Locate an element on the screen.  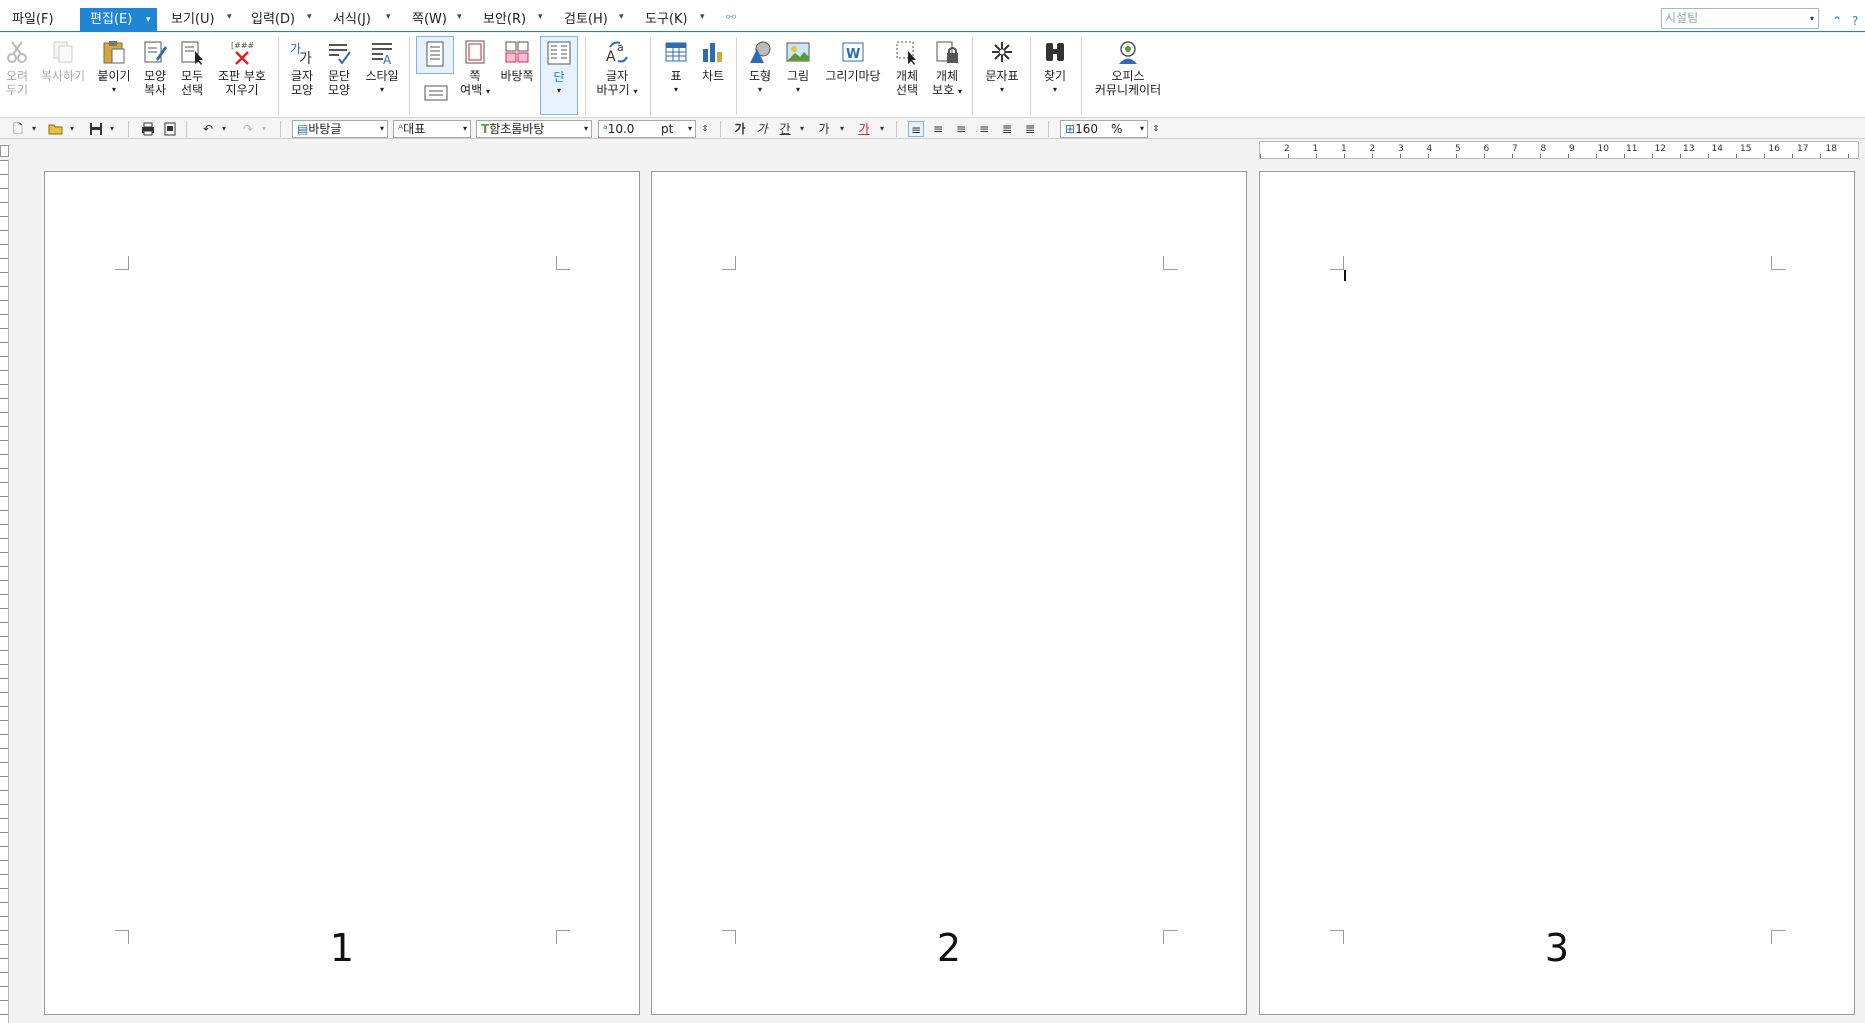
language-select: ᴬ대표 ▾ is located at coordinates (432, 129).